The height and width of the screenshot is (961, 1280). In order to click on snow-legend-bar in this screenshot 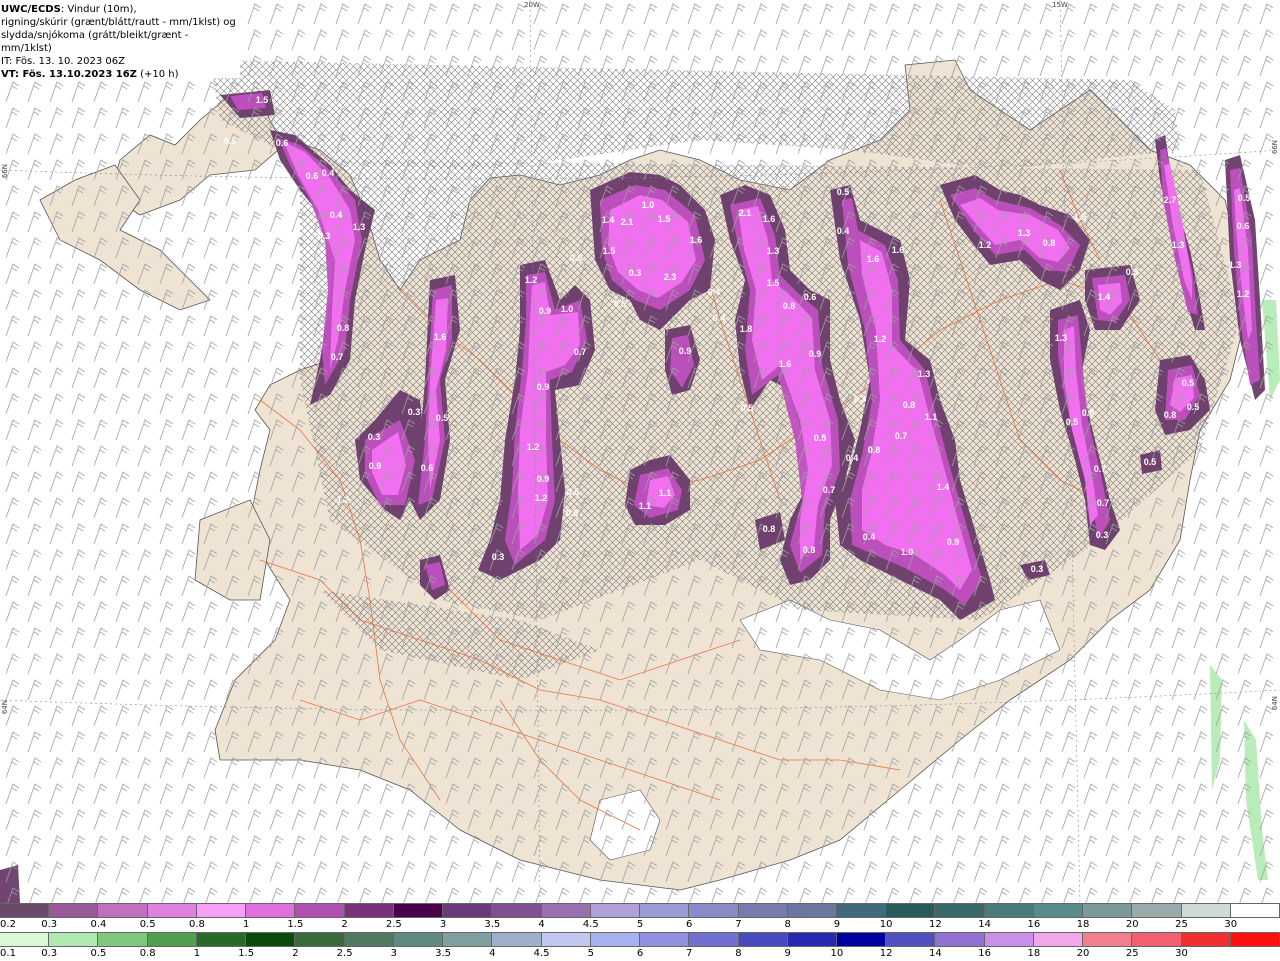, I will do `click(640, 910)`.